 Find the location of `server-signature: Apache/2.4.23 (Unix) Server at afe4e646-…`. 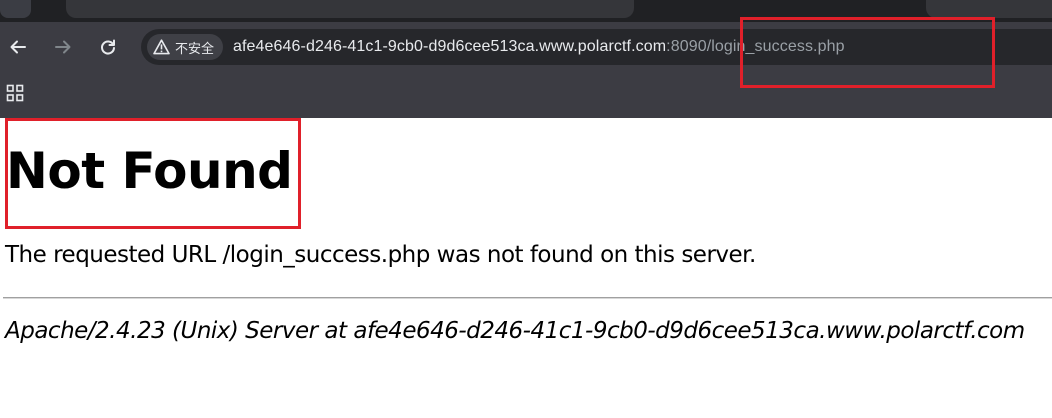

server-signature: Apache/2.4.23 (Unix) Server at afe4e646-… is located at coordinates (515, 331).